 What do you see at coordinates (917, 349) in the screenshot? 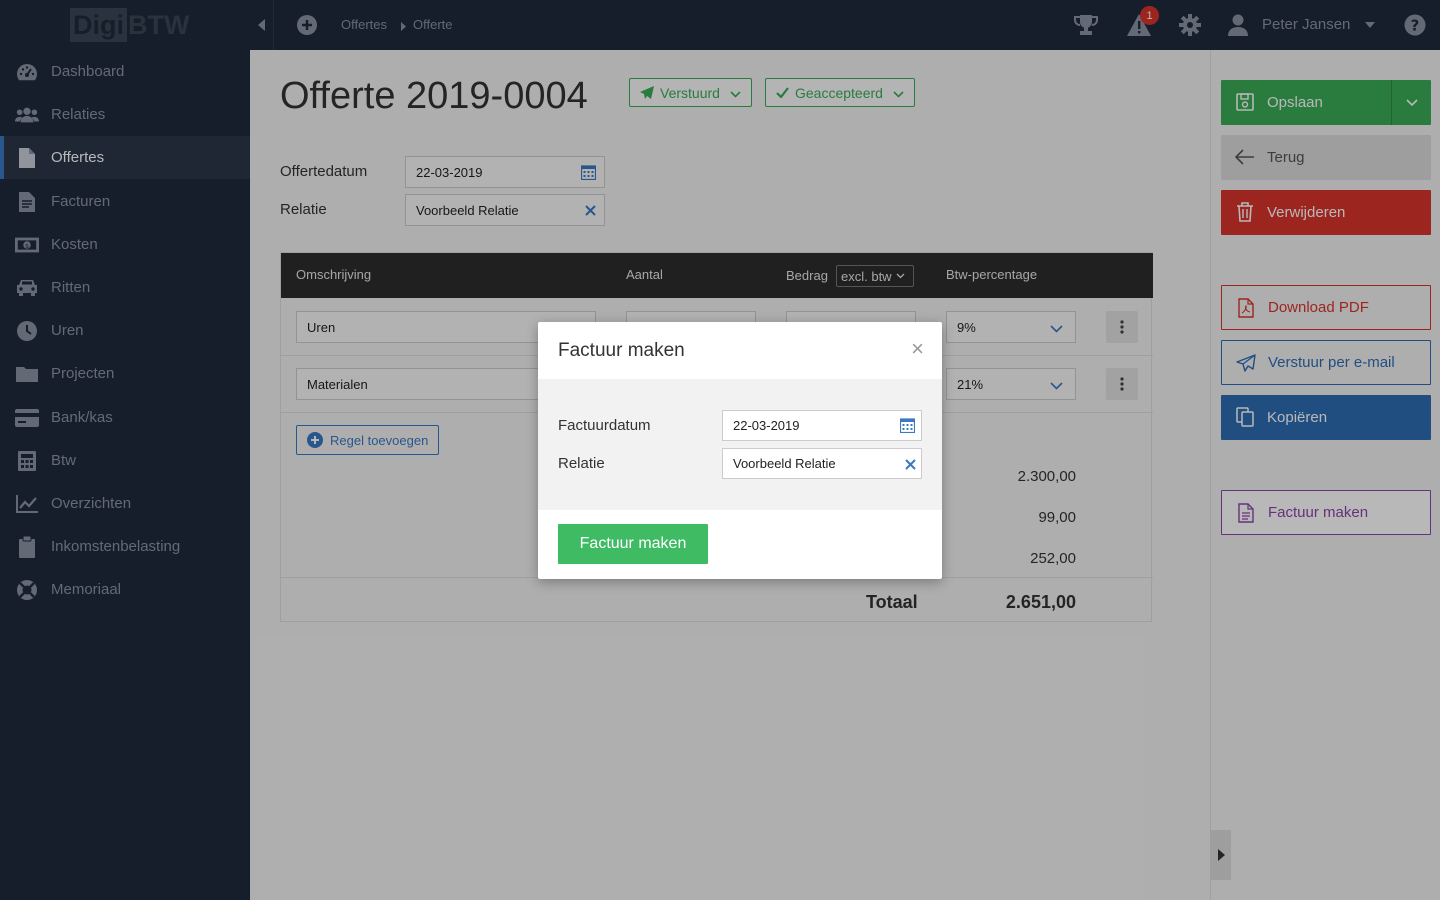
I see `close-icon: ×` at bounding box center [917, 349].